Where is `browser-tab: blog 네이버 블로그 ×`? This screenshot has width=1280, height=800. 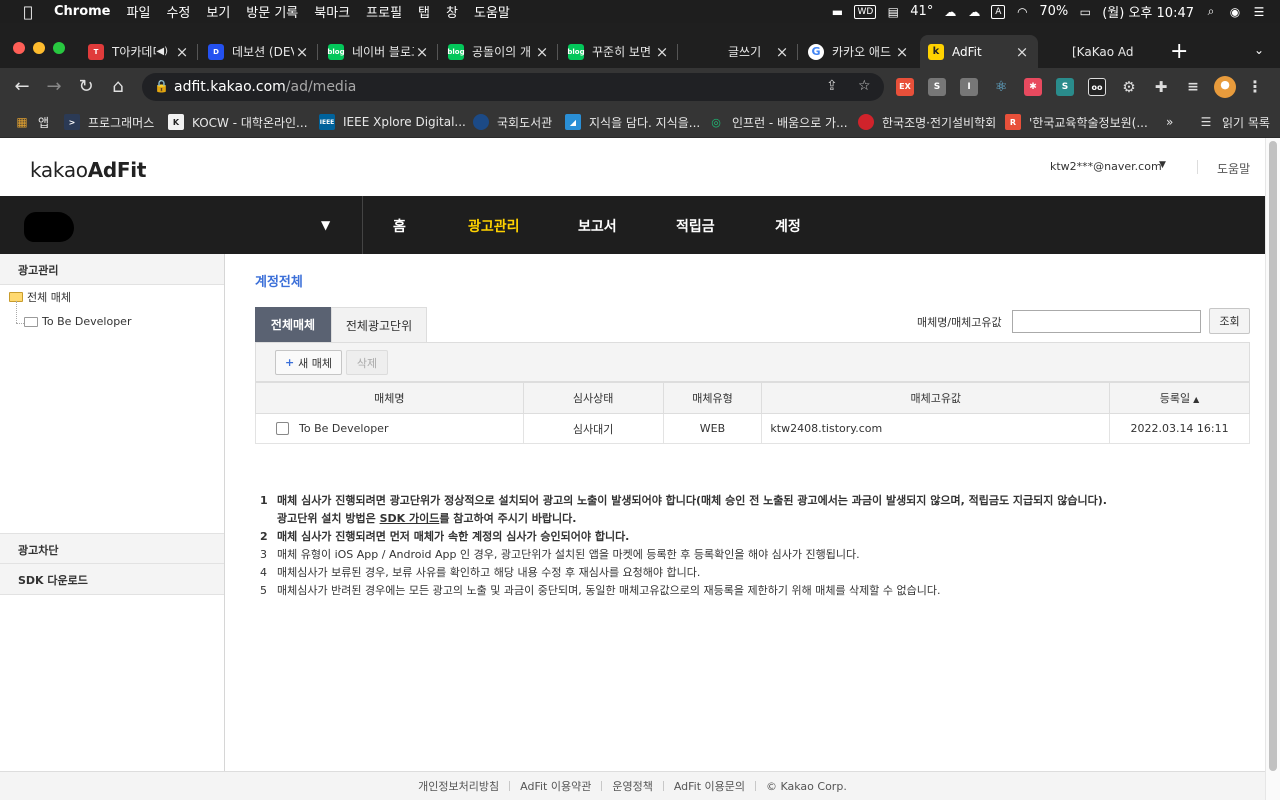 browser-tab: blog 네이버 블로그 × is located at coordinates (379, 51).